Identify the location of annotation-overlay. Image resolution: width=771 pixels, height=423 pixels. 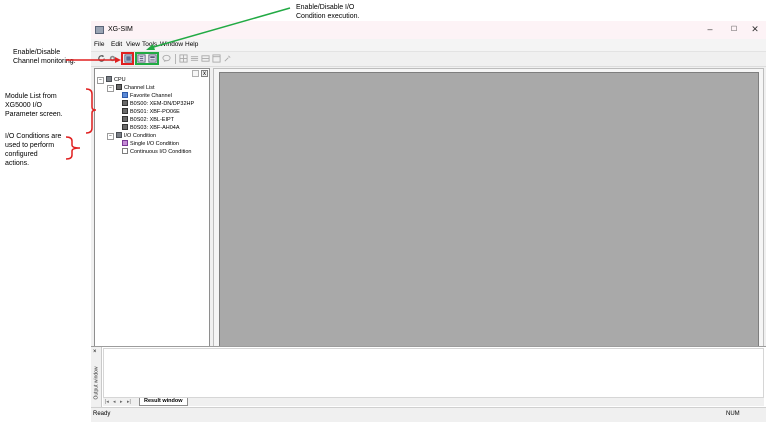
(178, 83).